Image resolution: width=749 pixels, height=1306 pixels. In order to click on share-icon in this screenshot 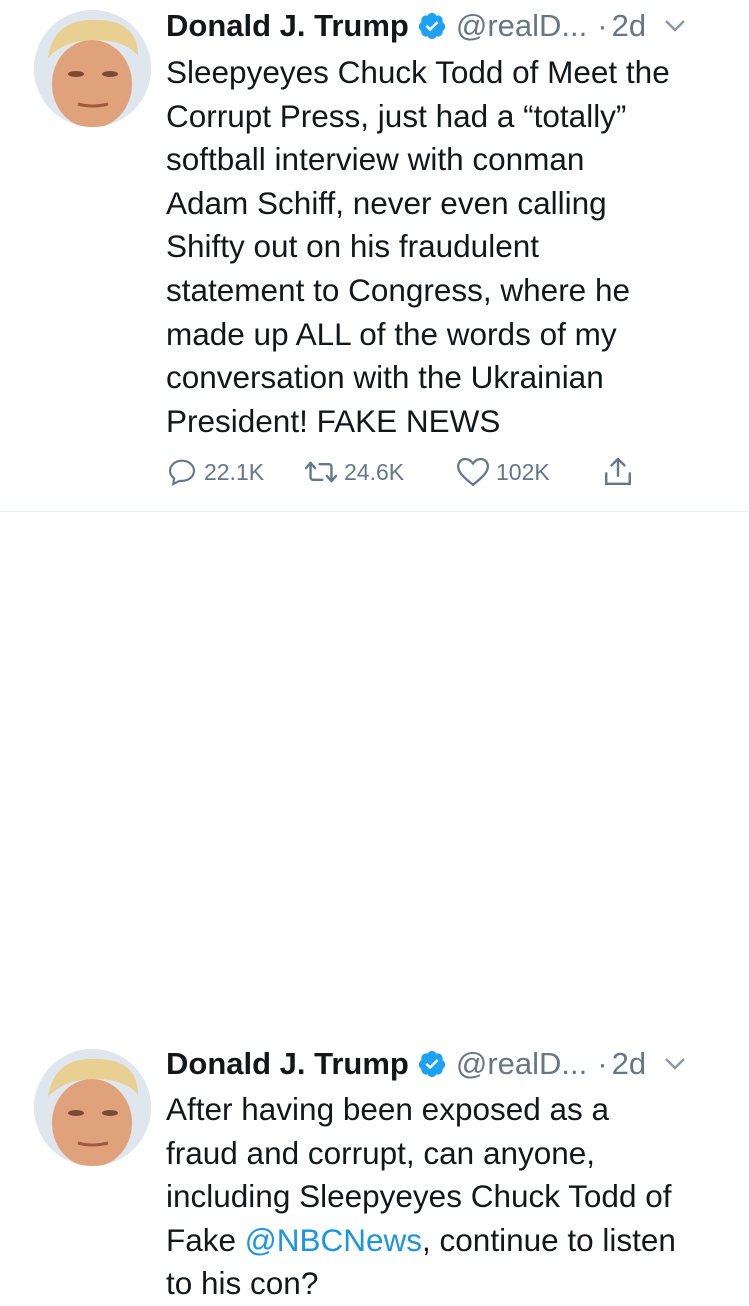, I will do `click(618, 471)`.